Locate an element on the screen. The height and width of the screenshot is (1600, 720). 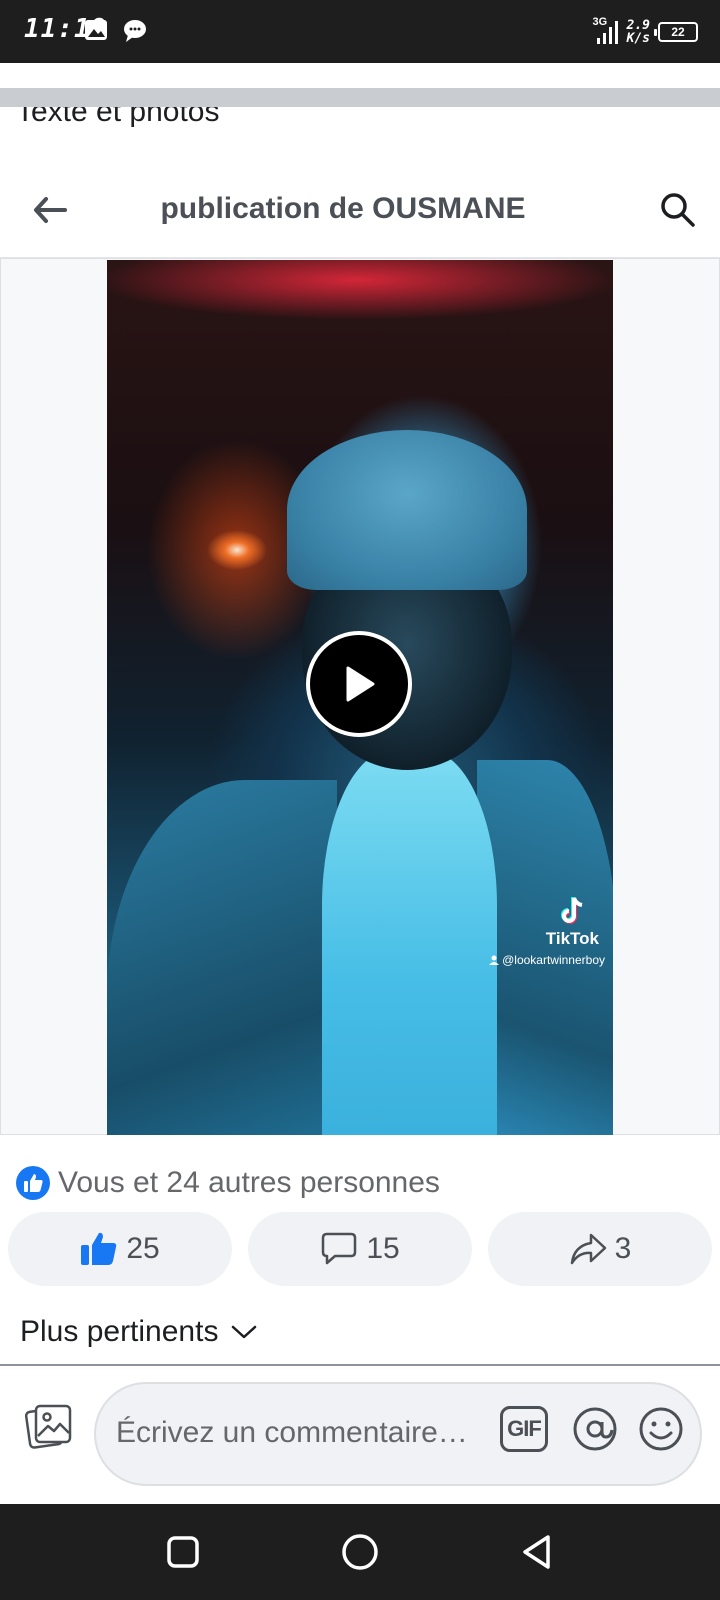
search-button is located at coordinates (678, 210).